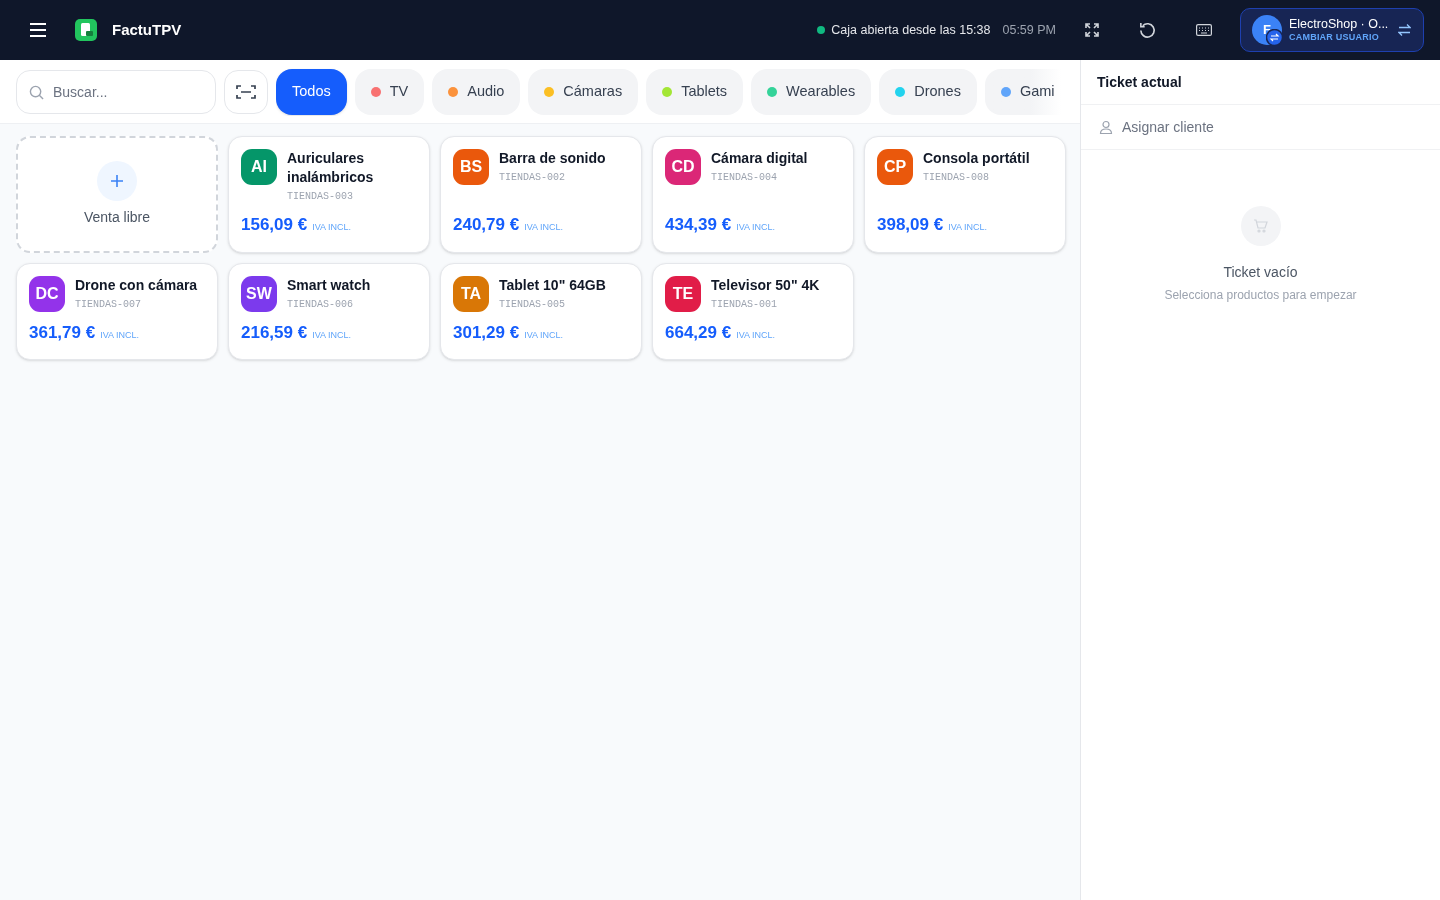 The image size is (1440, 900). Describe the element at coordinates (36, 92) in the screenshot. I see `search-icon` at that location.